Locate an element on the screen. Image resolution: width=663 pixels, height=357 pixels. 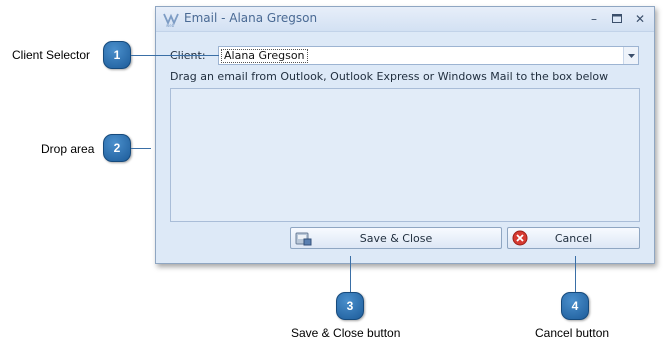
cancel-label: Cancel is located at coordinates (573, 238).